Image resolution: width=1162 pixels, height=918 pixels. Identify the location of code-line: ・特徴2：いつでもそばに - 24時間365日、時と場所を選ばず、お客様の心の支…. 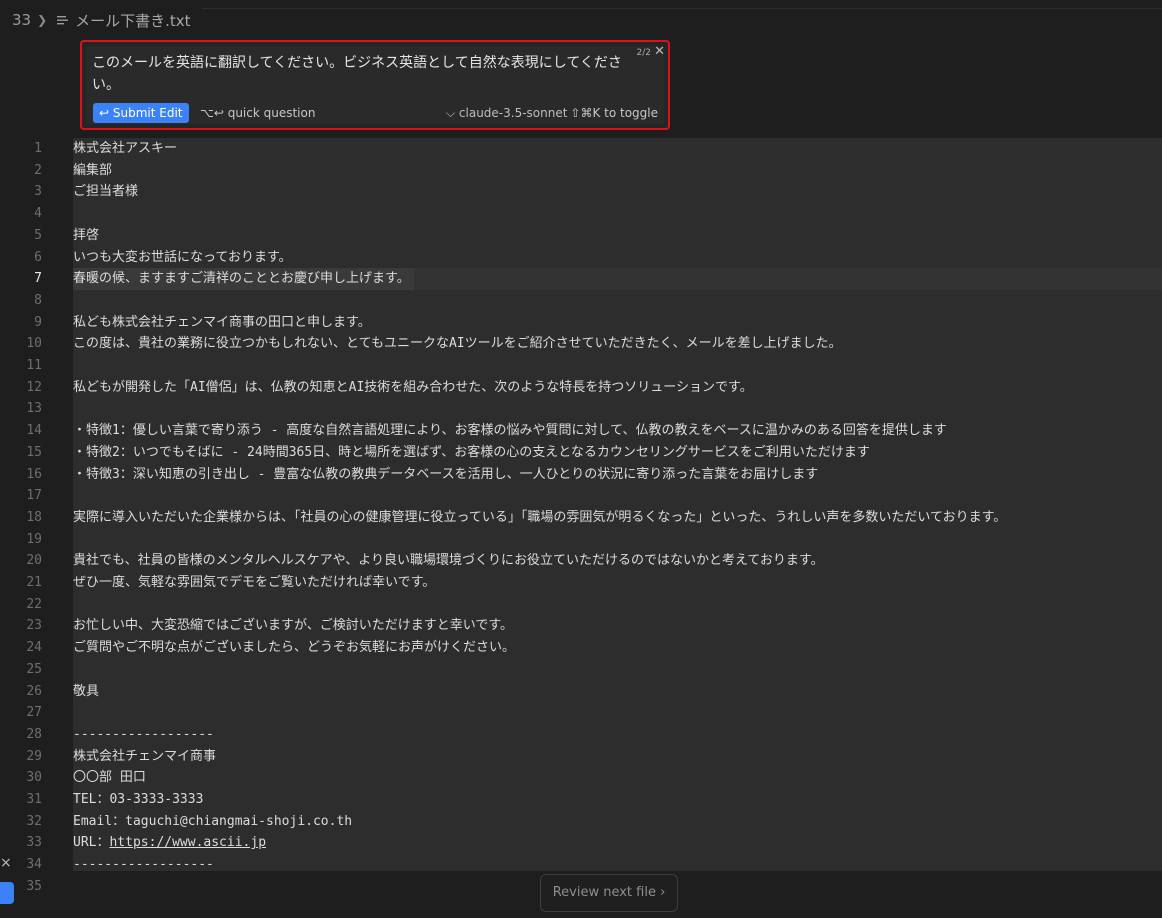
(471, 453).